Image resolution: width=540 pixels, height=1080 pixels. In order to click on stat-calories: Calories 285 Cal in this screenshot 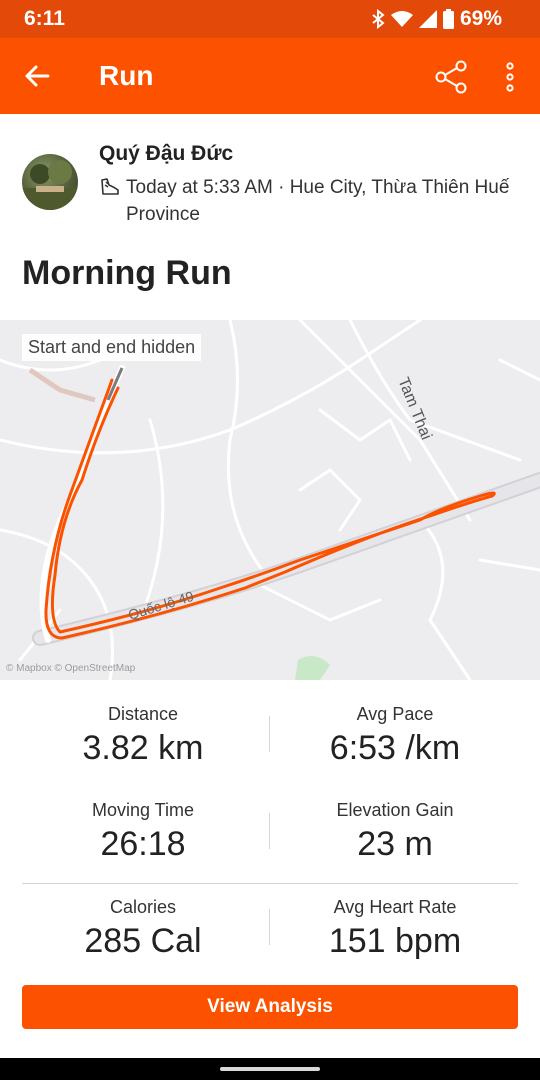, I will do `click(143, 929)`.